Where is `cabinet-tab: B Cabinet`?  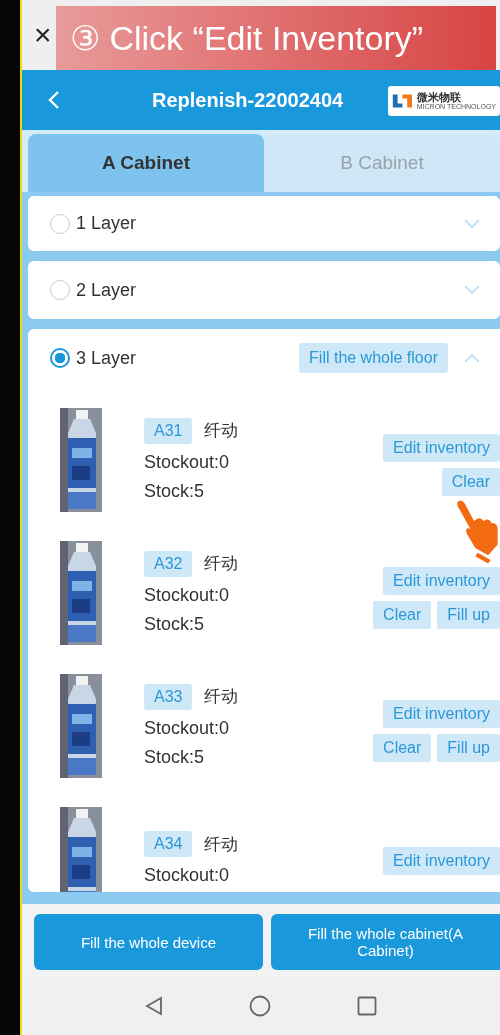
cabinet-tab: B Cabinet is located at coordinates (382, 163).